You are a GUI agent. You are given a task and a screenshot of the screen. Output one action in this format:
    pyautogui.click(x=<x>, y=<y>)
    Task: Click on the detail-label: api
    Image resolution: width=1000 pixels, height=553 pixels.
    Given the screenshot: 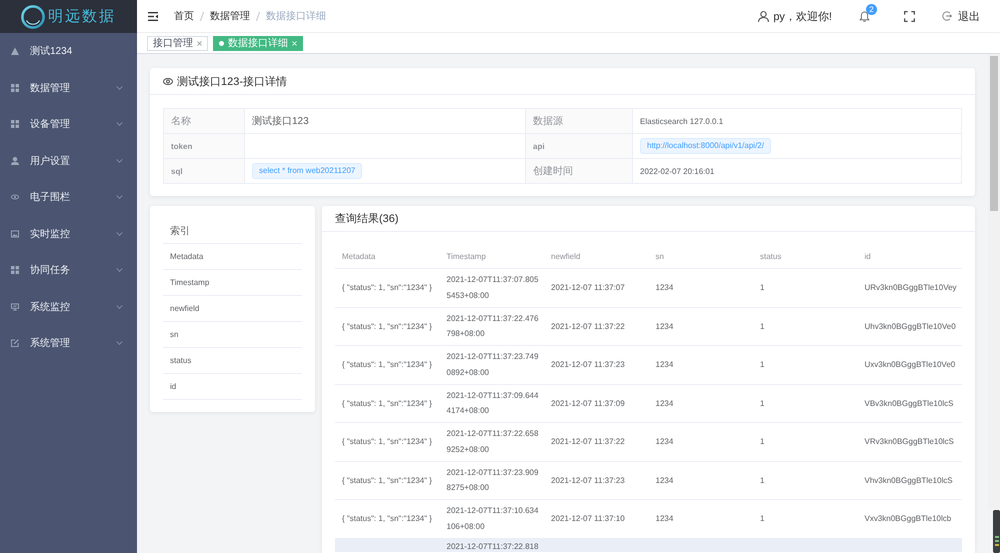 What is the action you would take?
    pyautogui.click(x=579, y=146)
    